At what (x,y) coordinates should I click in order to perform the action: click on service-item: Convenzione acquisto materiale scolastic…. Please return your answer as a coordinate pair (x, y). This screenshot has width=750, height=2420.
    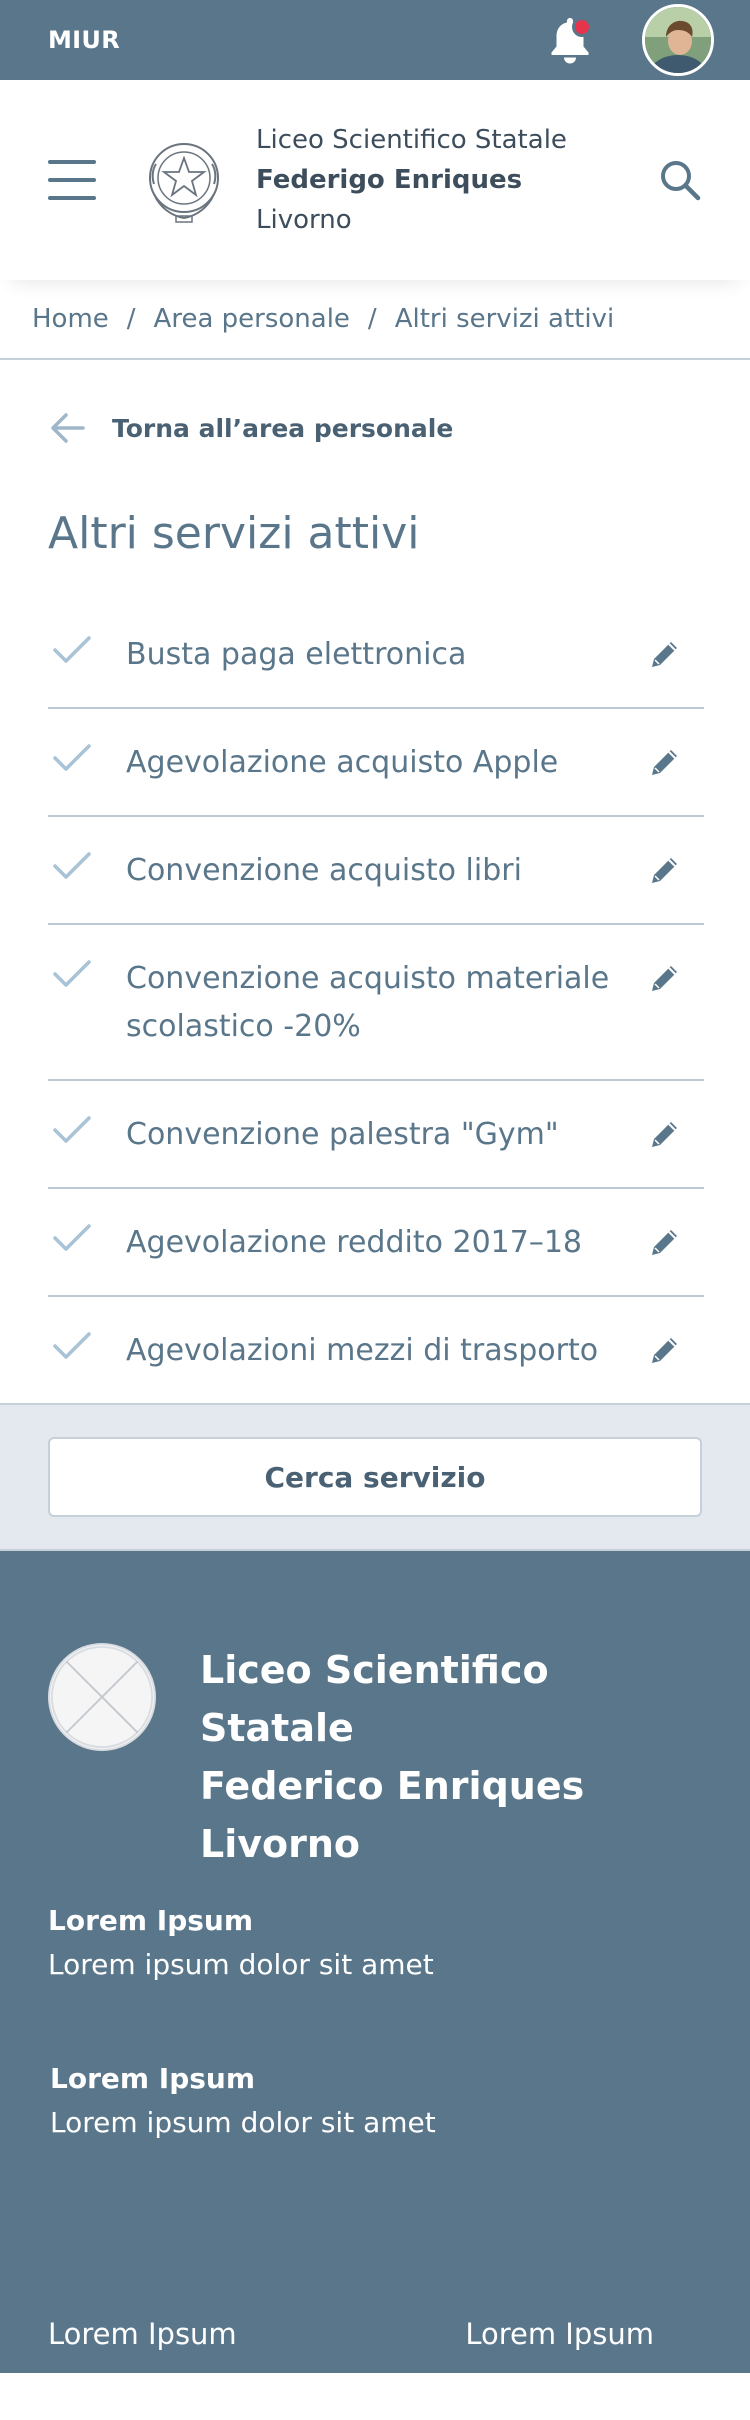
    Looking at the image, I should click on (376, 1003).